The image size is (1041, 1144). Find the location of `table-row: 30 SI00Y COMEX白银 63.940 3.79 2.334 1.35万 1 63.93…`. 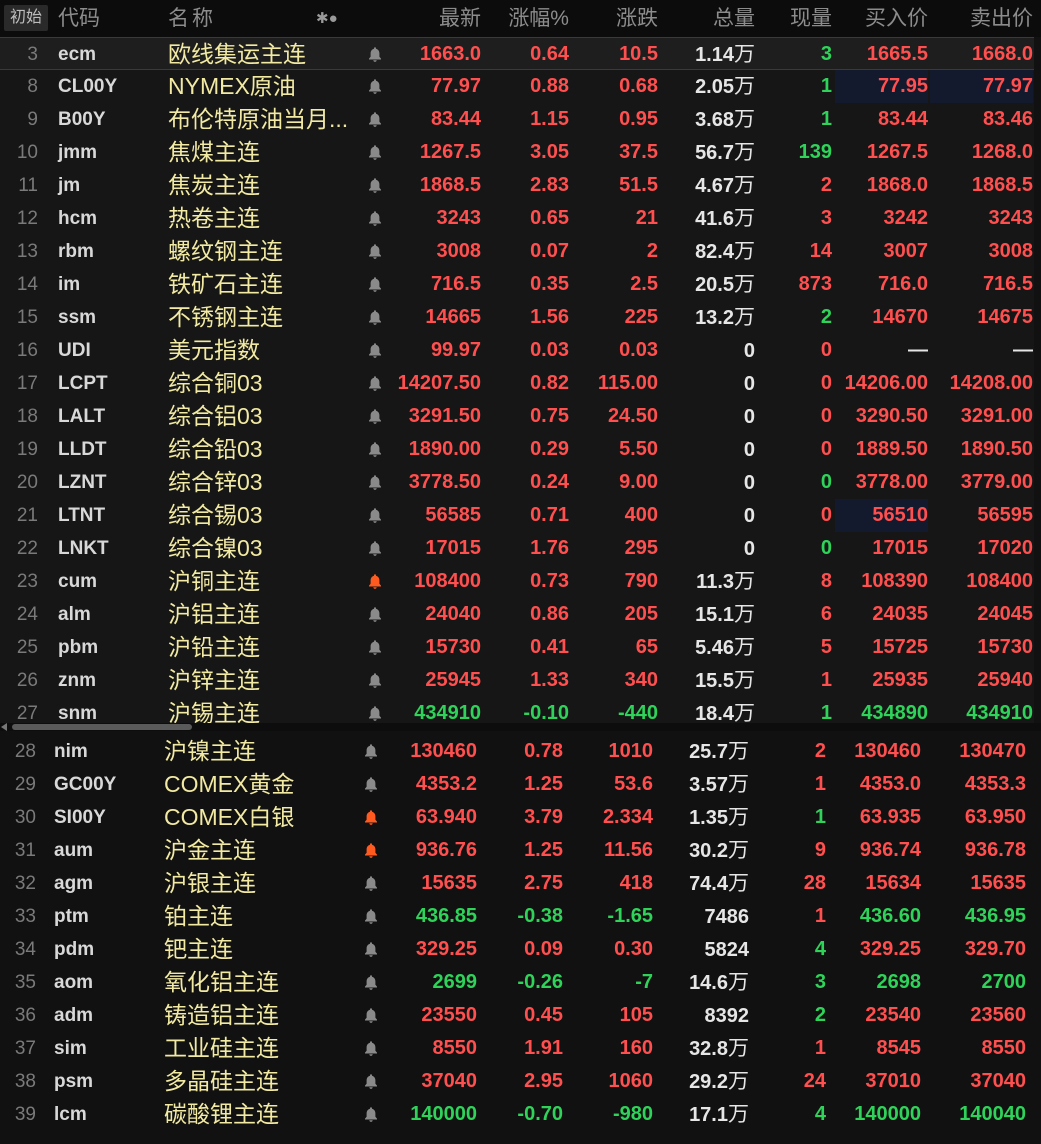

table-row: 30 SI00Y COMEX白银 63.940 3.79 2.334 1.35万 1 63.93… is located at coordinates (520, 817).